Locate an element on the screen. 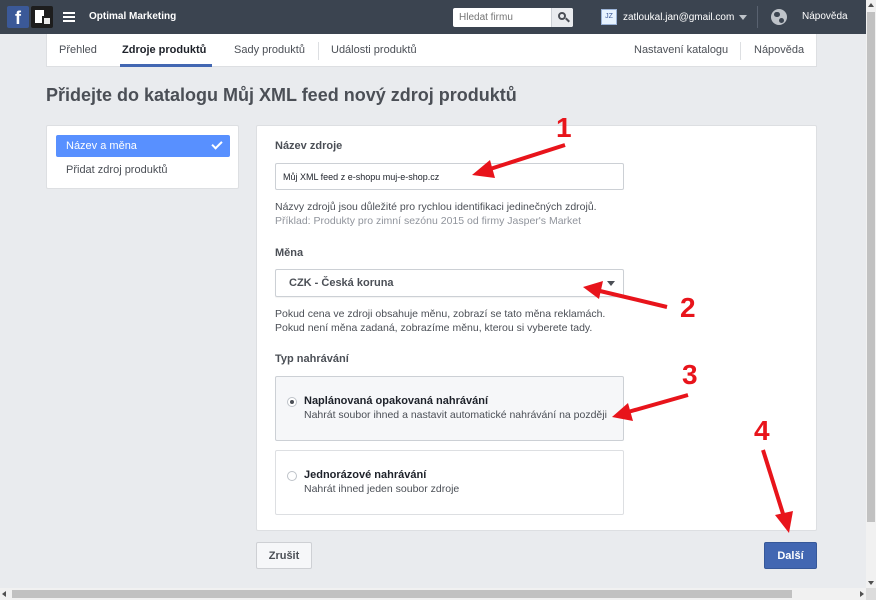 The image size is (876, 600). tab-product-feeds: Zdroje produktů is located at coordinates (164, 50).